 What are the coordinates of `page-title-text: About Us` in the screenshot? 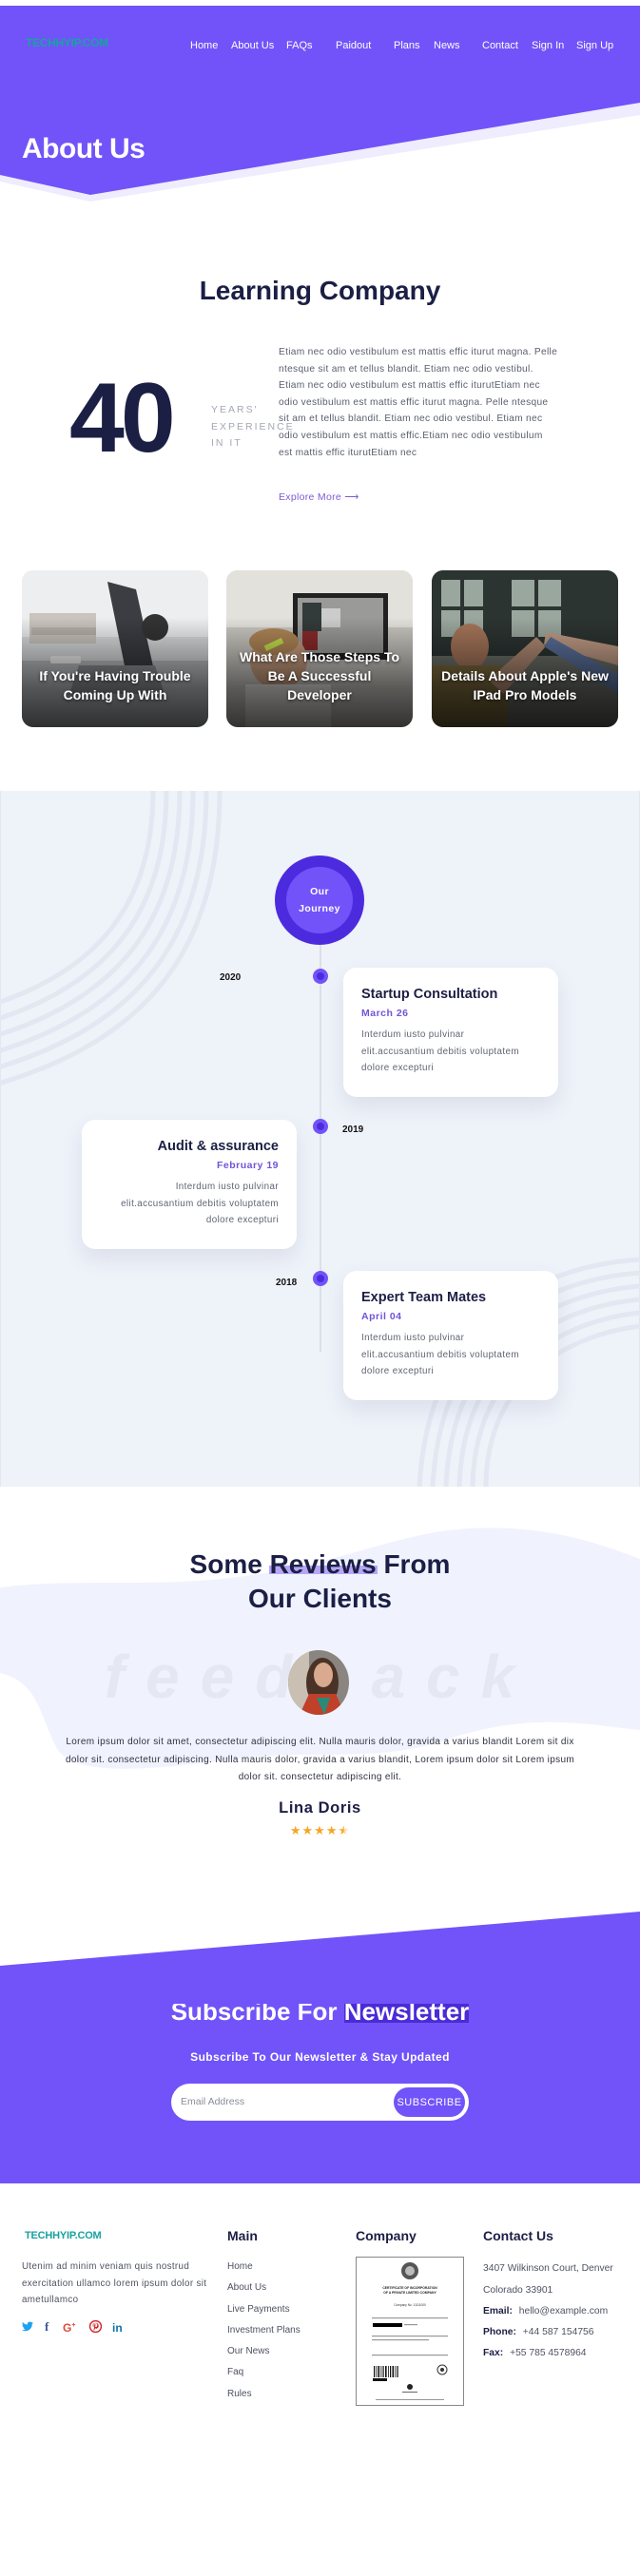 It's located at (83, 148).